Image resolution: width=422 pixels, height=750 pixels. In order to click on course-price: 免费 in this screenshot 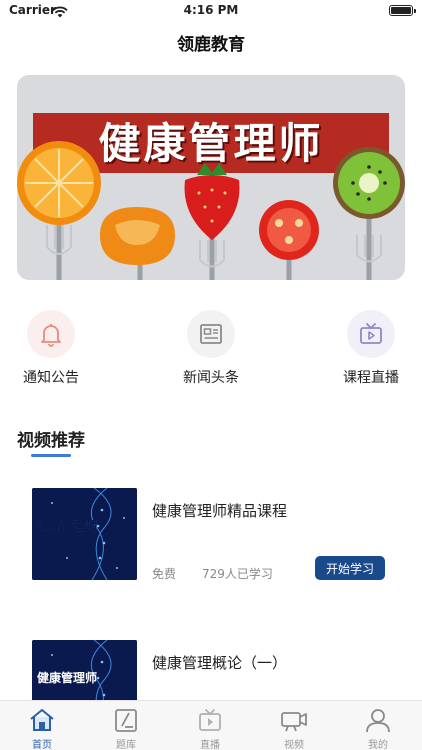, I will do `click(164, 574)`.